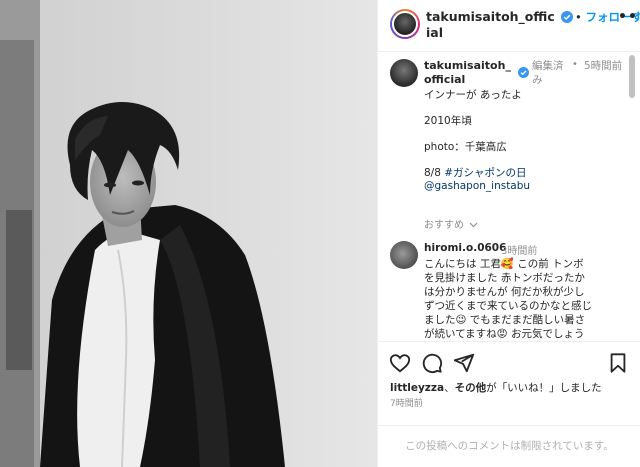  I want to click on comment-icon, so click(432, 363).